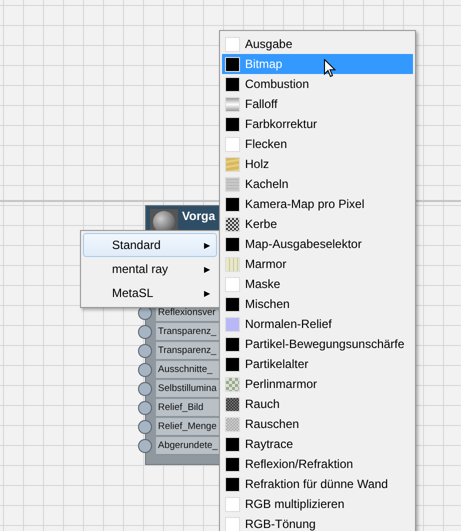  What do you see at coordinates (304, 204) in the screenshot?
I see `menu-item-label: Kamera-Map pro Pixel` at bounding box center [304, 204].